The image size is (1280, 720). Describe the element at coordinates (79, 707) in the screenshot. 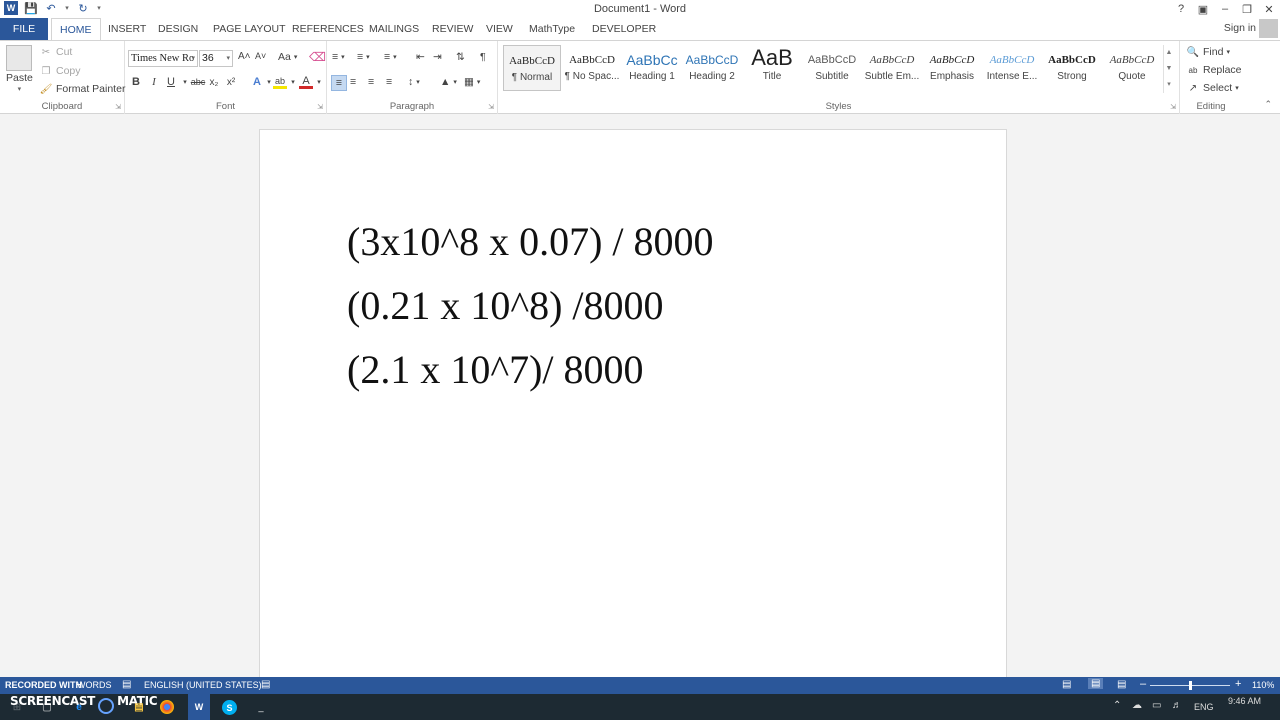

I see `edge-icon: e` at that location.